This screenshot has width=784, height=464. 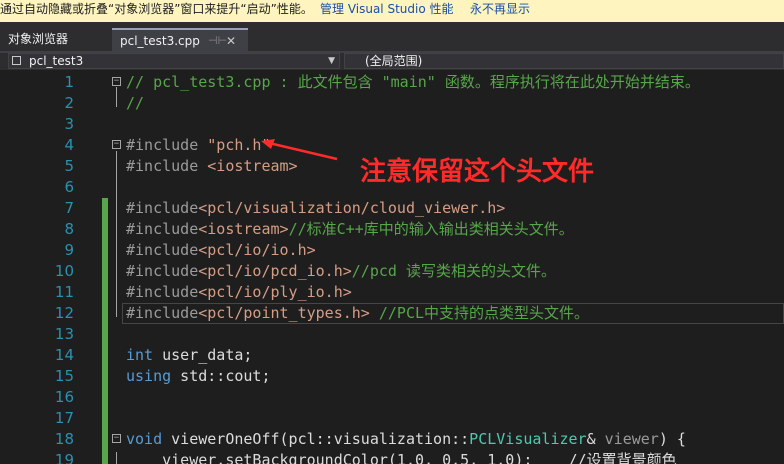 I want to click on code-line: 3, so click(x=392, y=124).